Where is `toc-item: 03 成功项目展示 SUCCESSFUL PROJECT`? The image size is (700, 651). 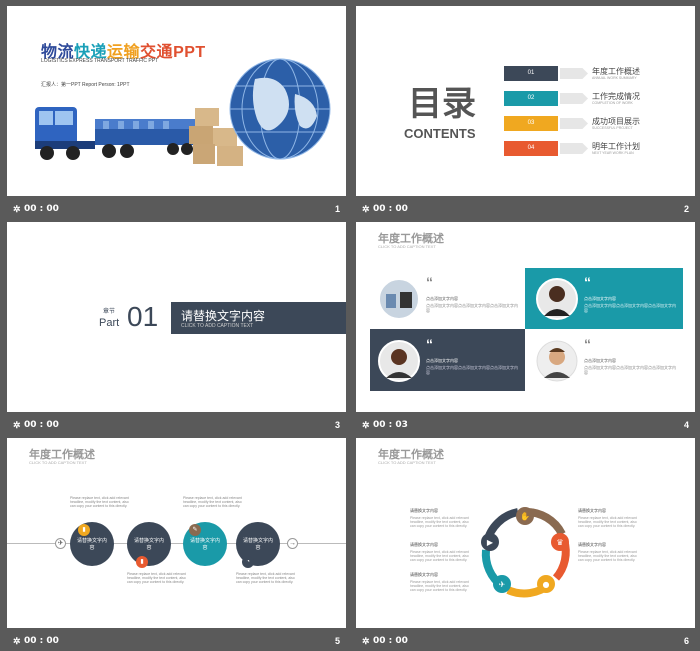 toc-item: 03 成功项目展示 SUCCESSFUL PROJECT is located at coordinates (599, 126).